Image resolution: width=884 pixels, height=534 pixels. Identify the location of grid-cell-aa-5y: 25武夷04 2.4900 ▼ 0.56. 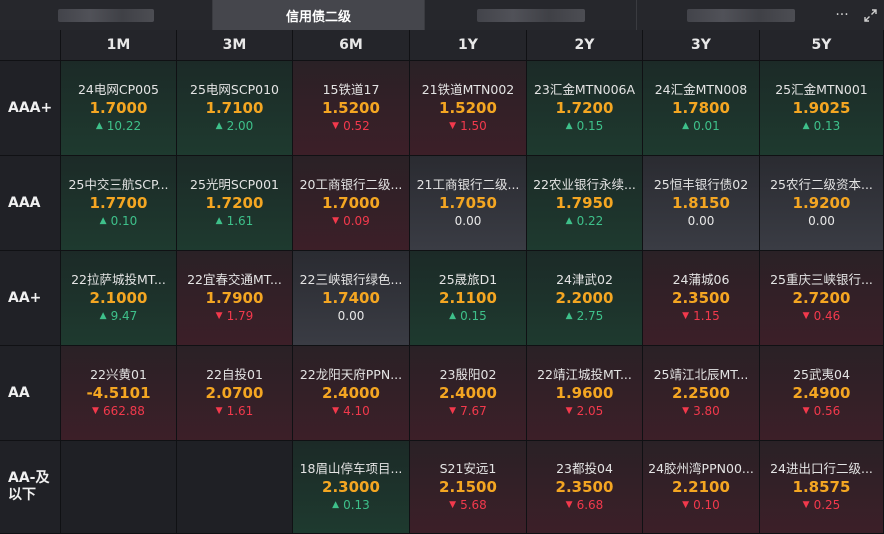
(822, 393).